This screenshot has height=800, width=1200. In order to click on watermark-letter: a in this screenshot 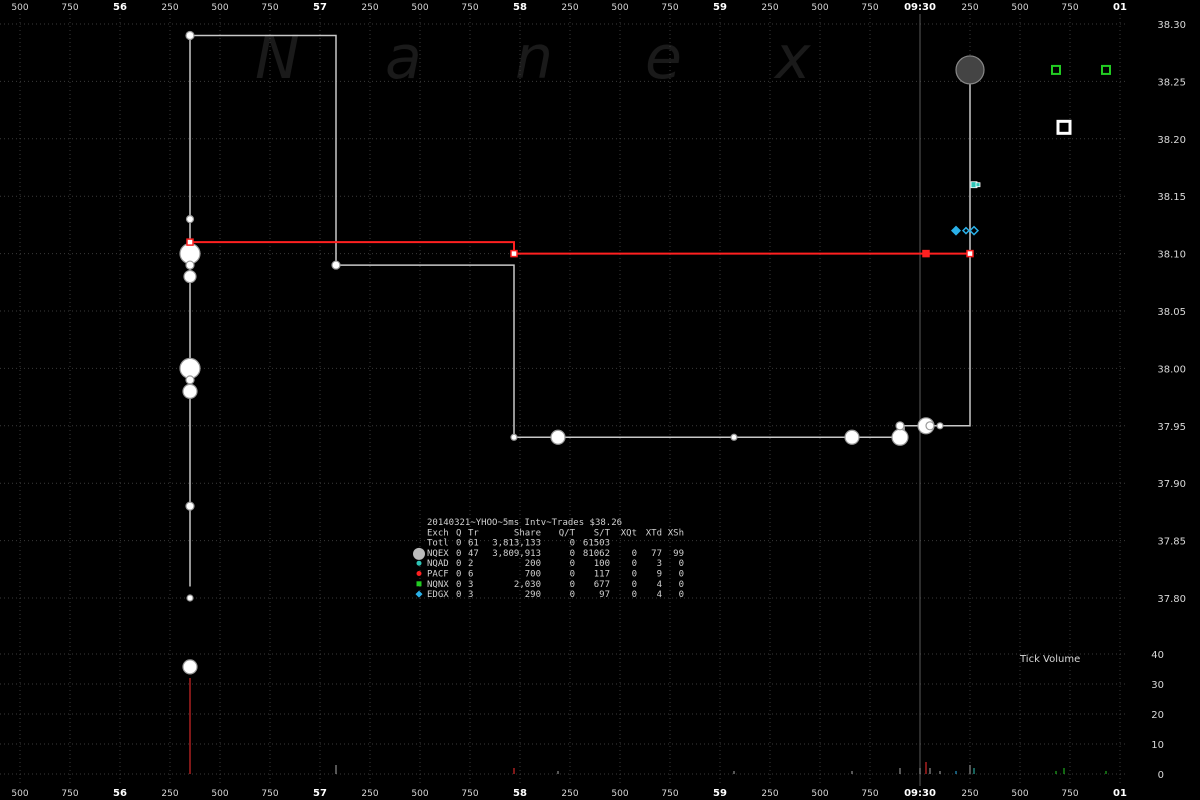, I will do `click(403, 58)`.